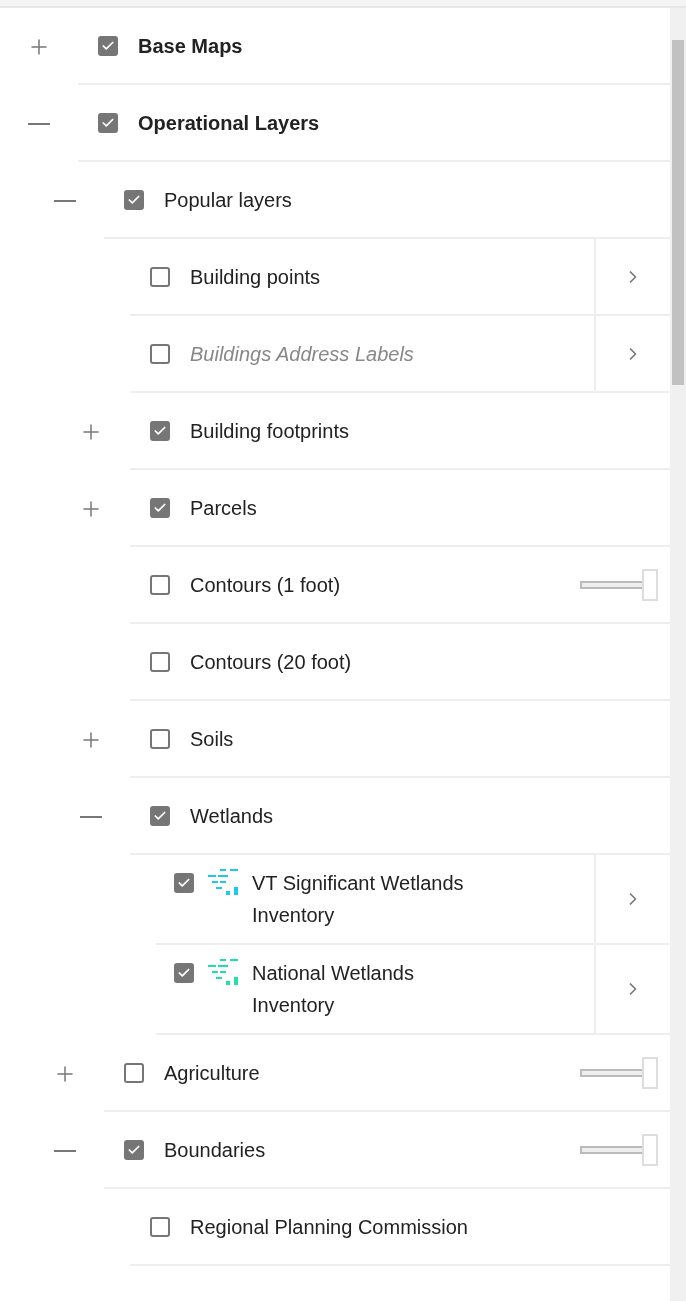 The width and height of the screenshot is (686, 1301). Describe the element at coordinates (265, 584) in the screenshot. I see `layer-label: Contours (1 foot)` at that location.